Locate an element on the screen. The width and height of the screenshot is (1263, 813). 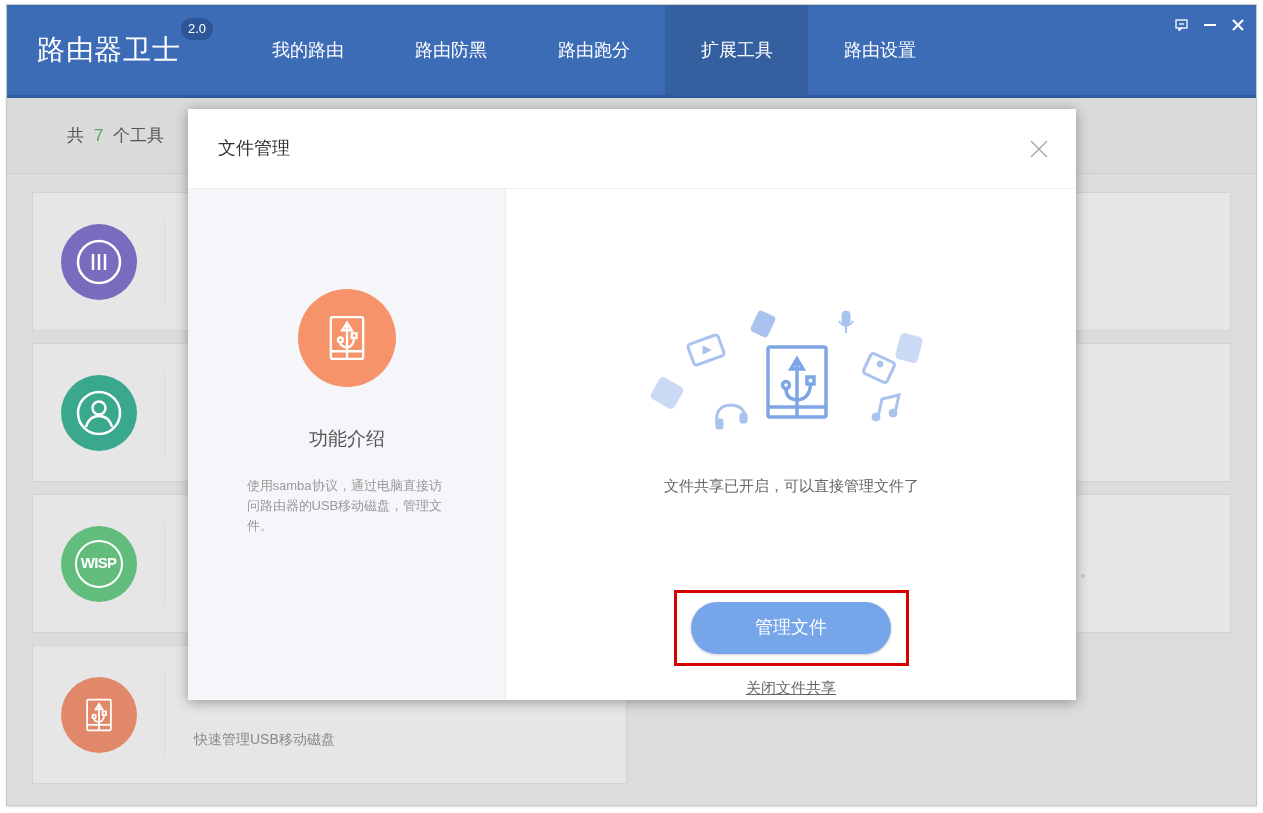
nav-tab: 路由跑分 is located at coordinates (593, 50).